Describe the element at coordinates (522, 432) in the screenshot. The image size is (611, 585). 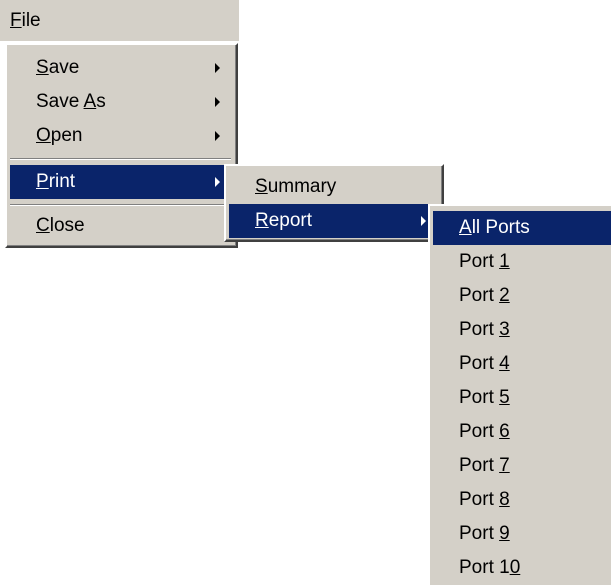
I see `menu-item-port-6: Port 6` at that location.